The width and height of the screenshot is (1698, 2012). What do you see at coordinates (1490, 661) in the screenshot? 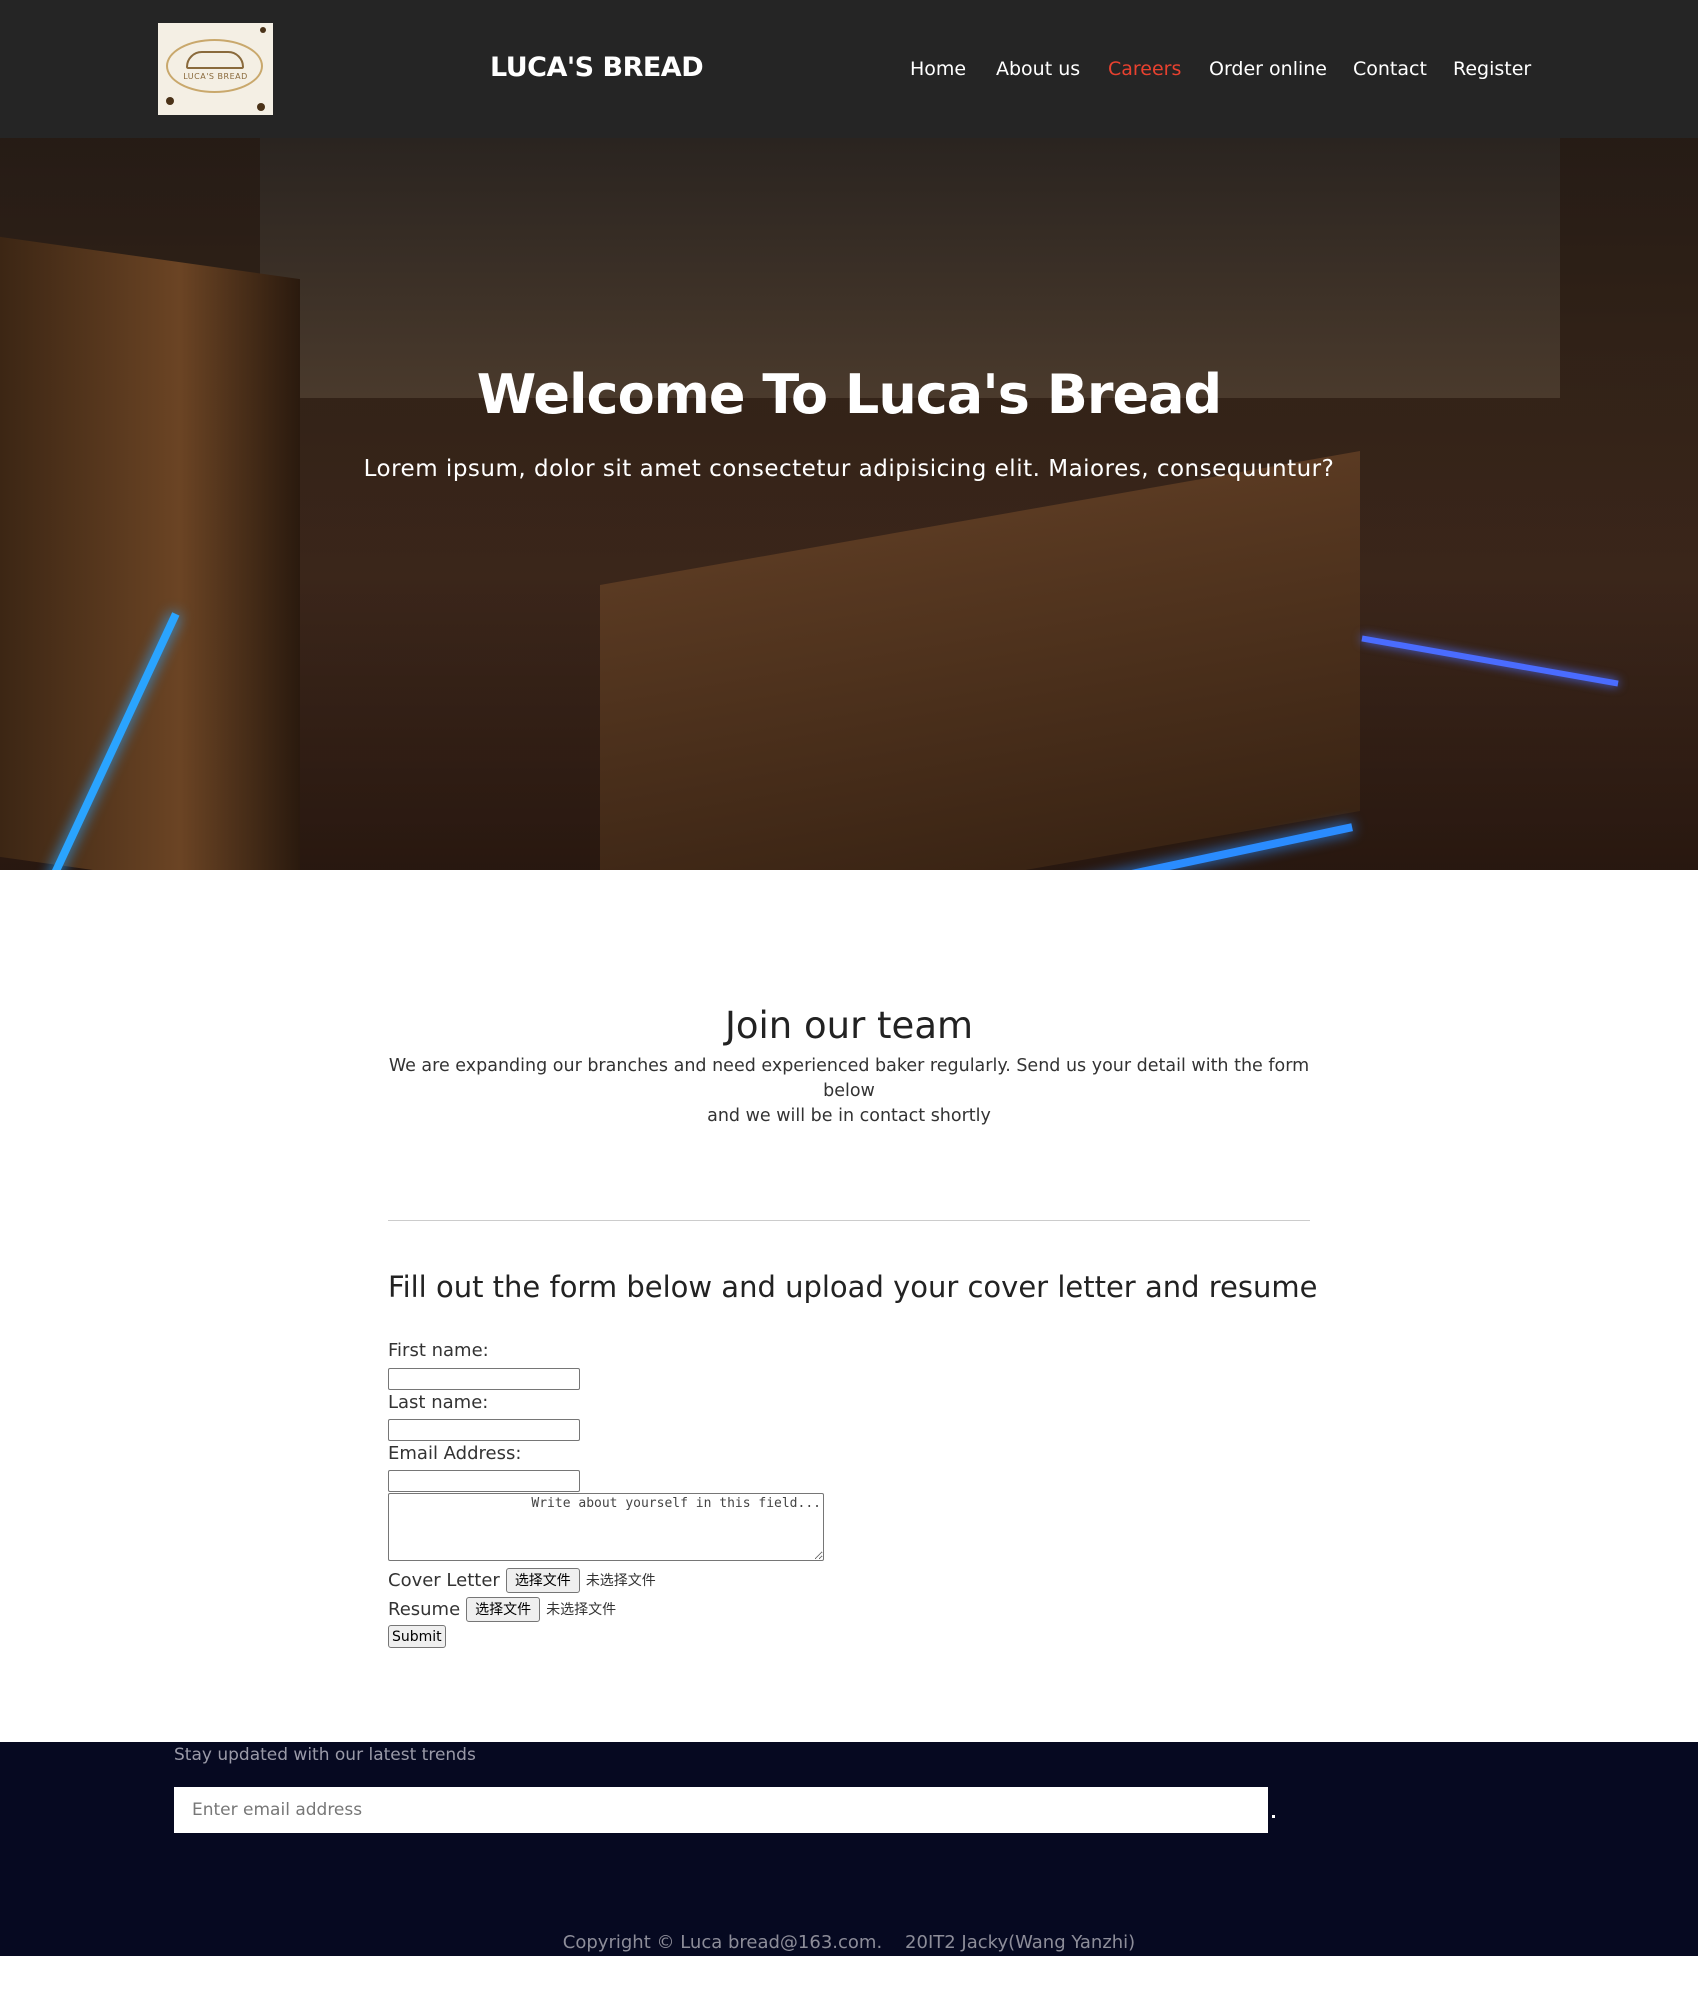
I see `hero-bg-light` at bounding box center [1490, 661].